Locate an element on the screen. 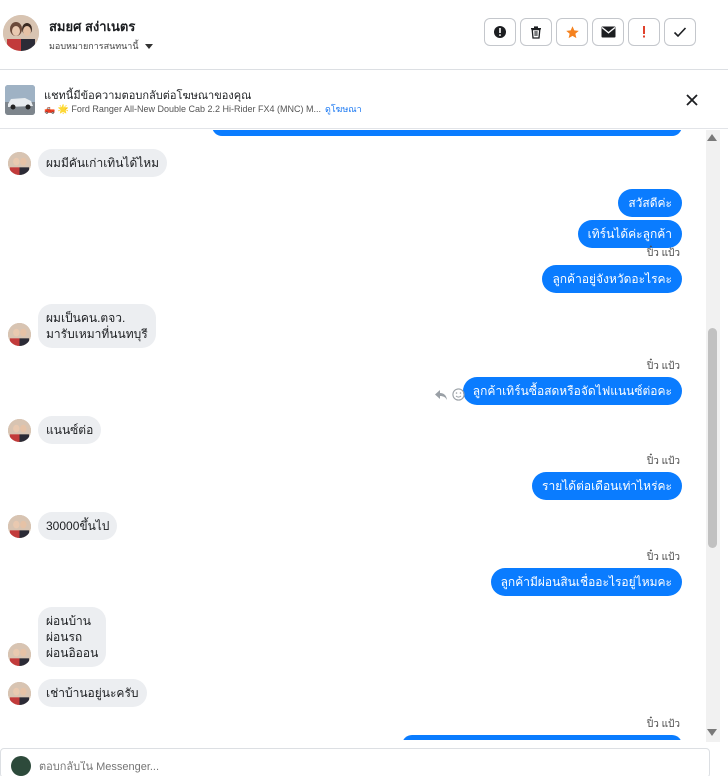 The height and width of the screenshot is (776, 728). outgoing-message: รายได้ต่อเดือนเท่าไหร่คะ is located at coordinates (607, 486).